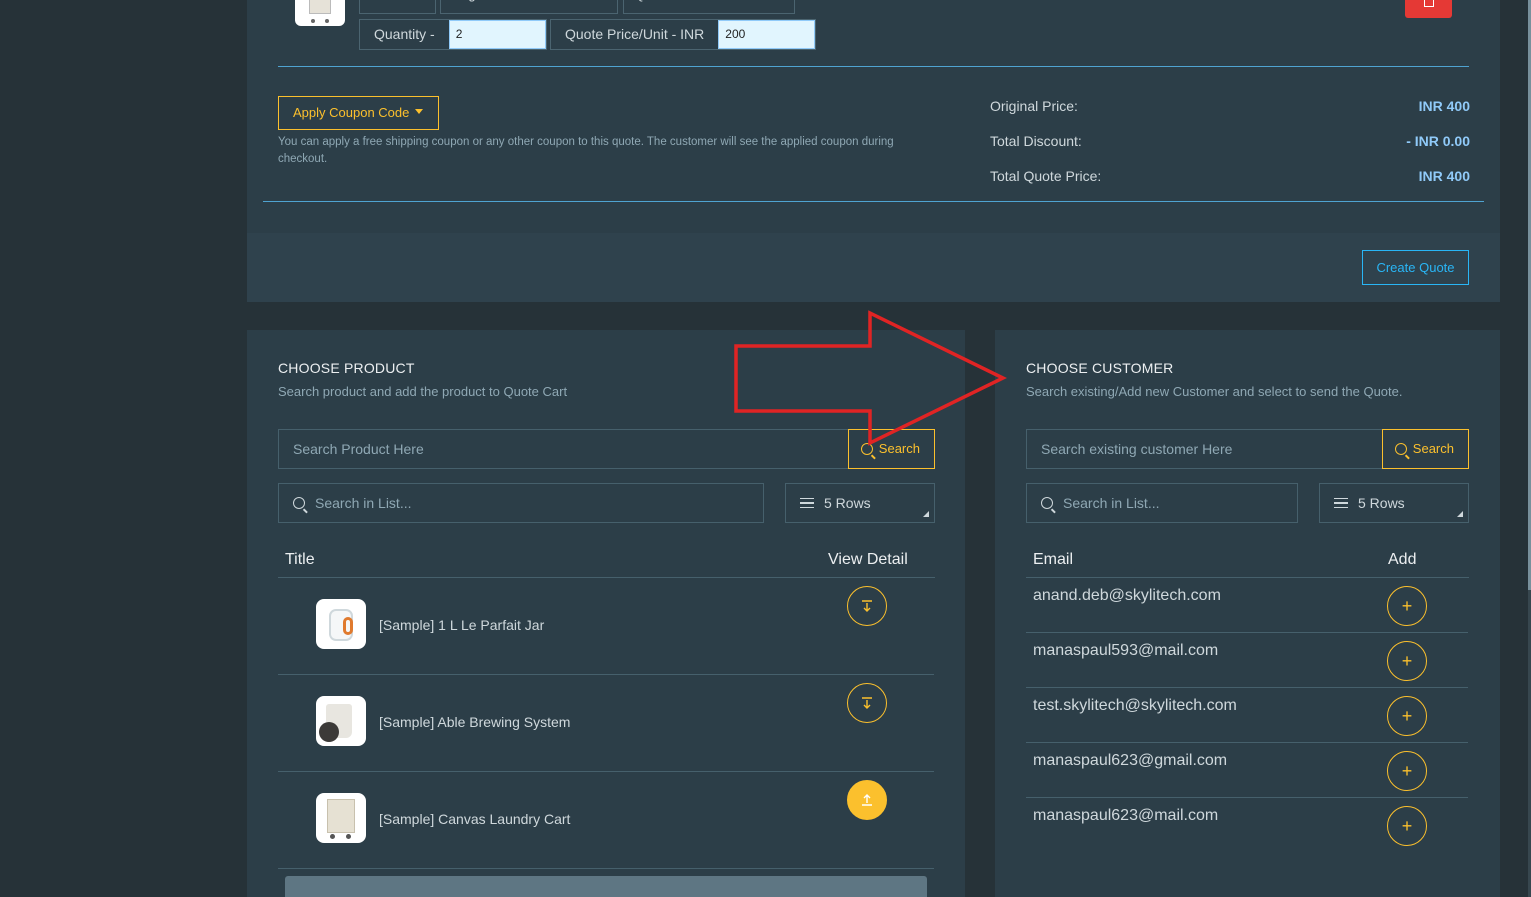  I want to click on customer-search-bar: Search existing customer Here Search, so click(1247, 449).